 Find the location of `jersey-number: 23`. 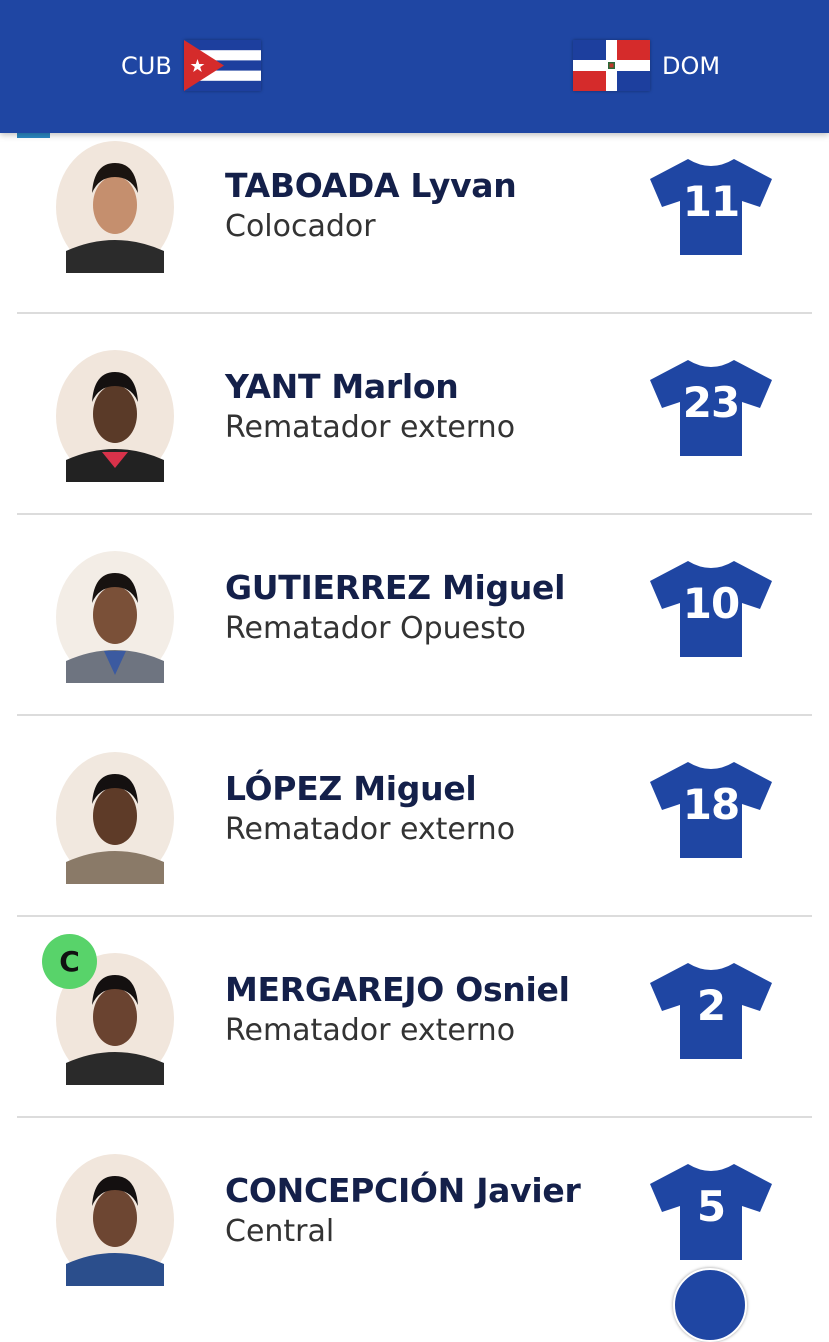

jersey-number: 23 is located at coordinates (711, 402).